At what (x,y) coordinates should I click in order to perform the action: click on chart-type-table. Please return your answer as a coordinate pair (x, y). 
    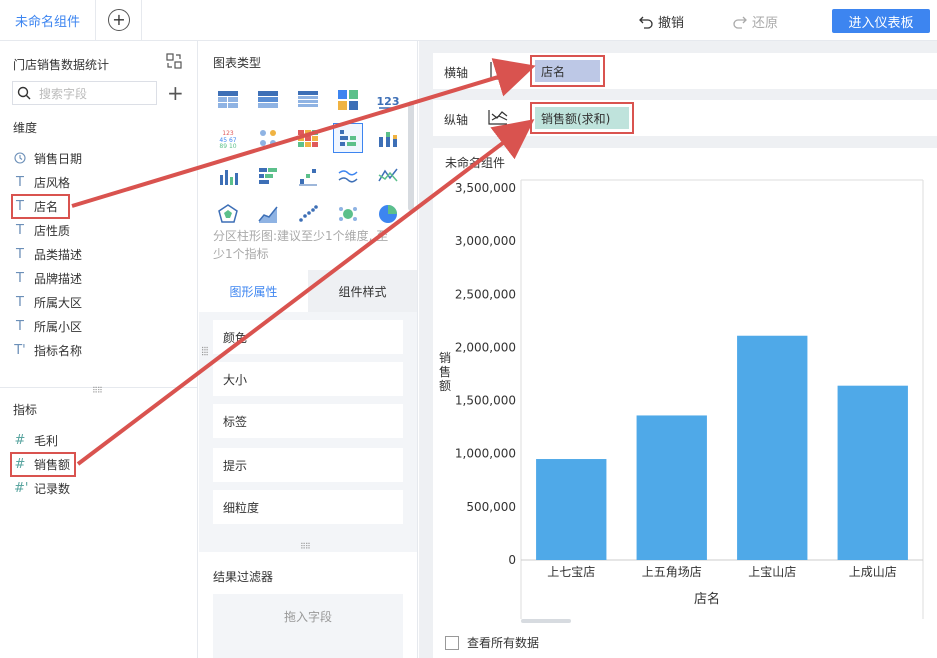
    Looking at the image, I should click on (228, 100).